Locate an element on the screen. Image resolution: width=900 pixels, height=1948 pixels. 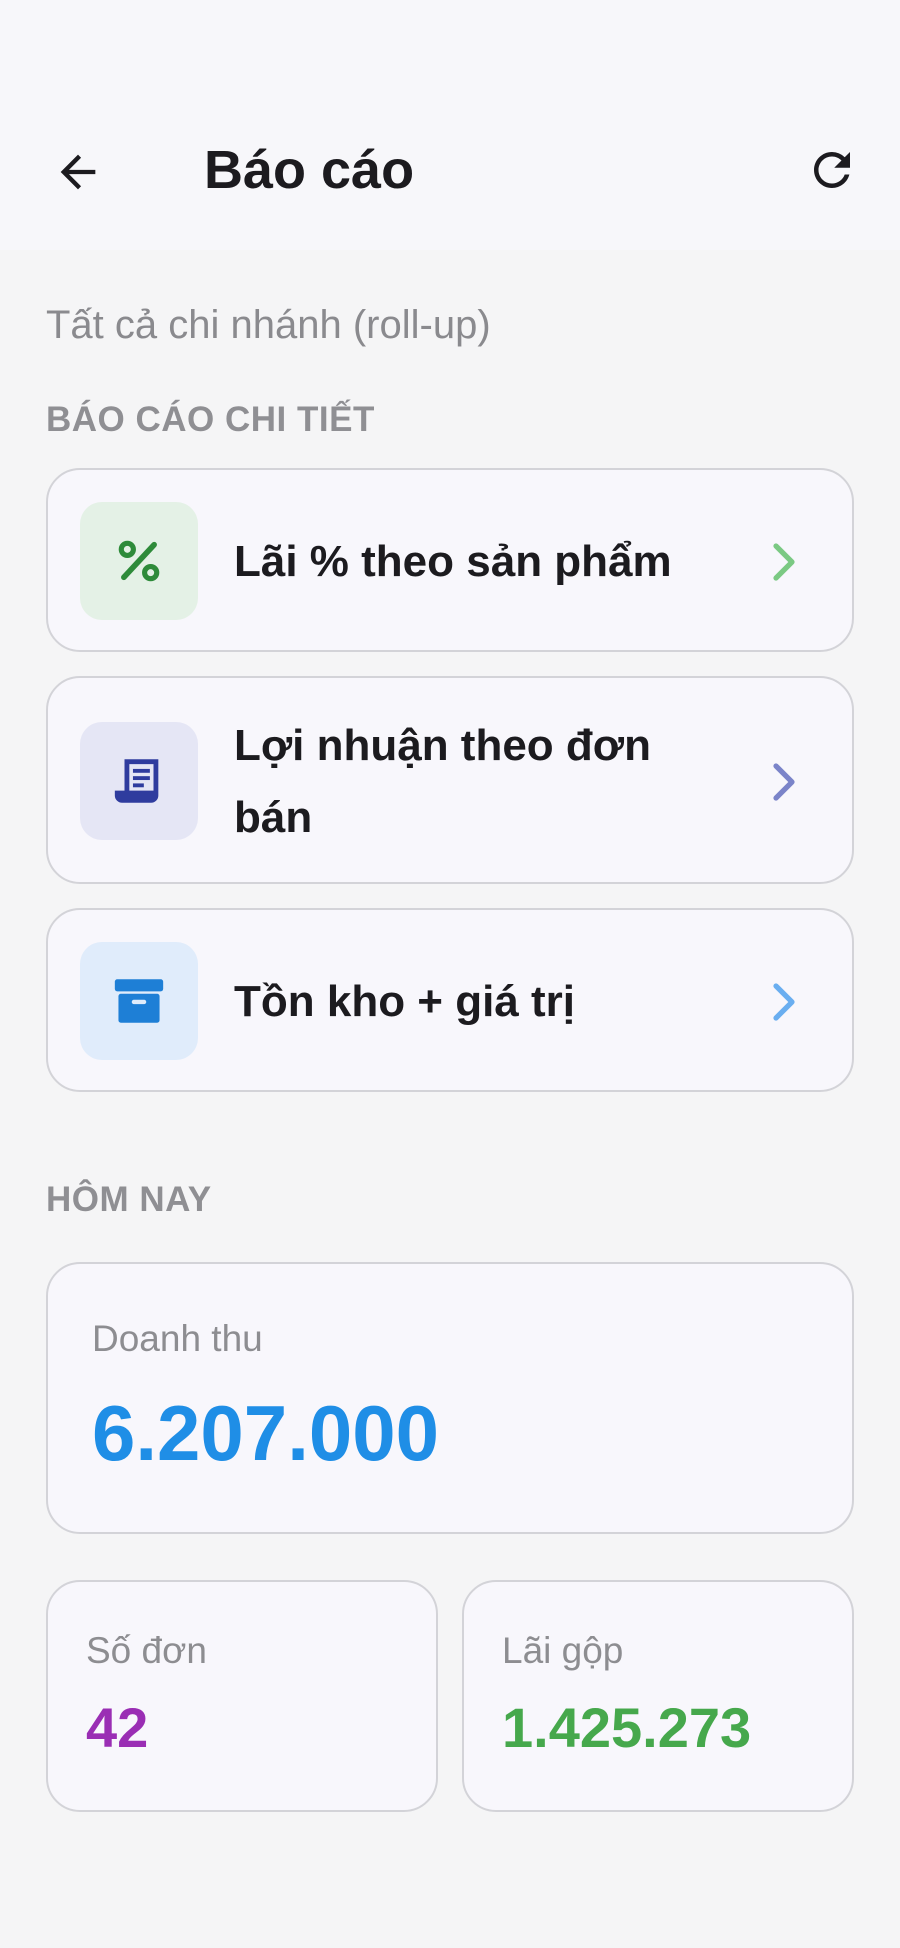
orders-card: Số đơn 42 is located at coordinates (242, 1696).